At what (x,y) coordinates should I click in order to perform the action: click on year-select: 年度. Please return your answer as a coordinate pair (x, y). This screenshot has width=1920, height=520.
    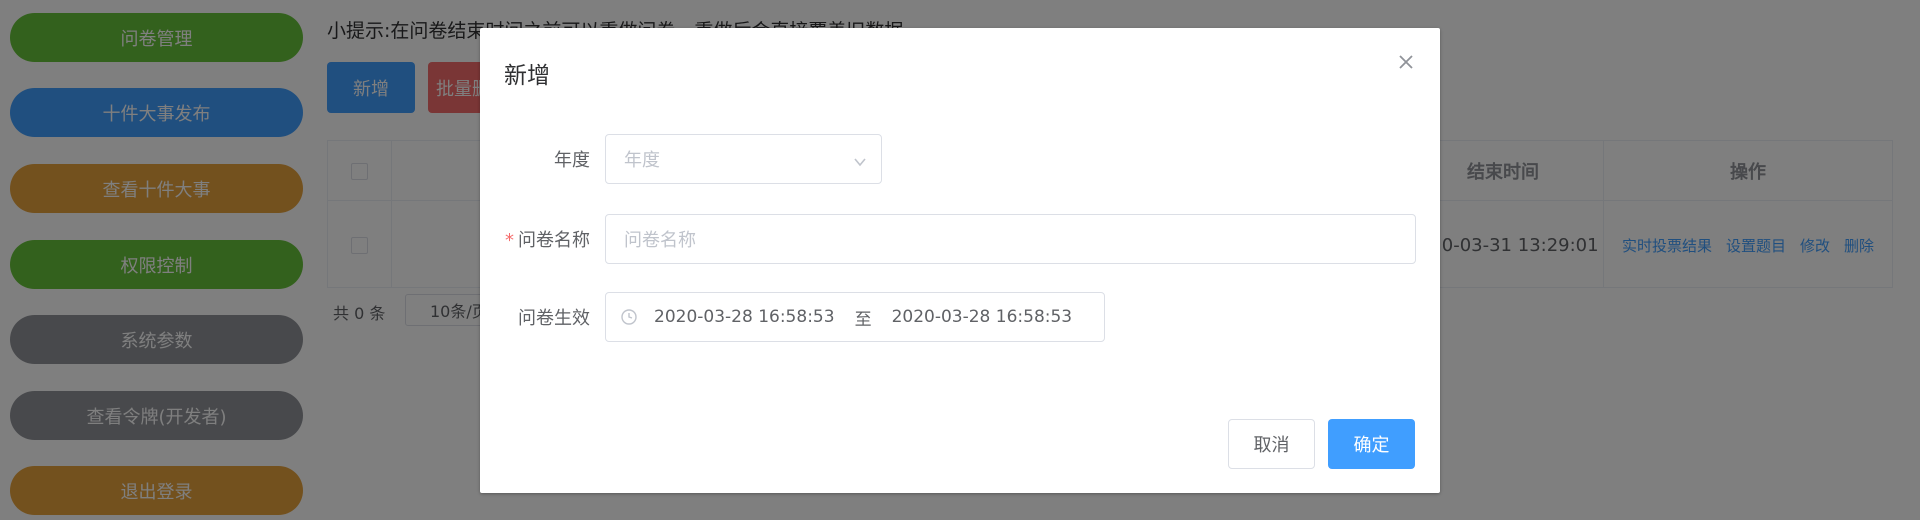
    Looking at the image, I should click on (743, 159).